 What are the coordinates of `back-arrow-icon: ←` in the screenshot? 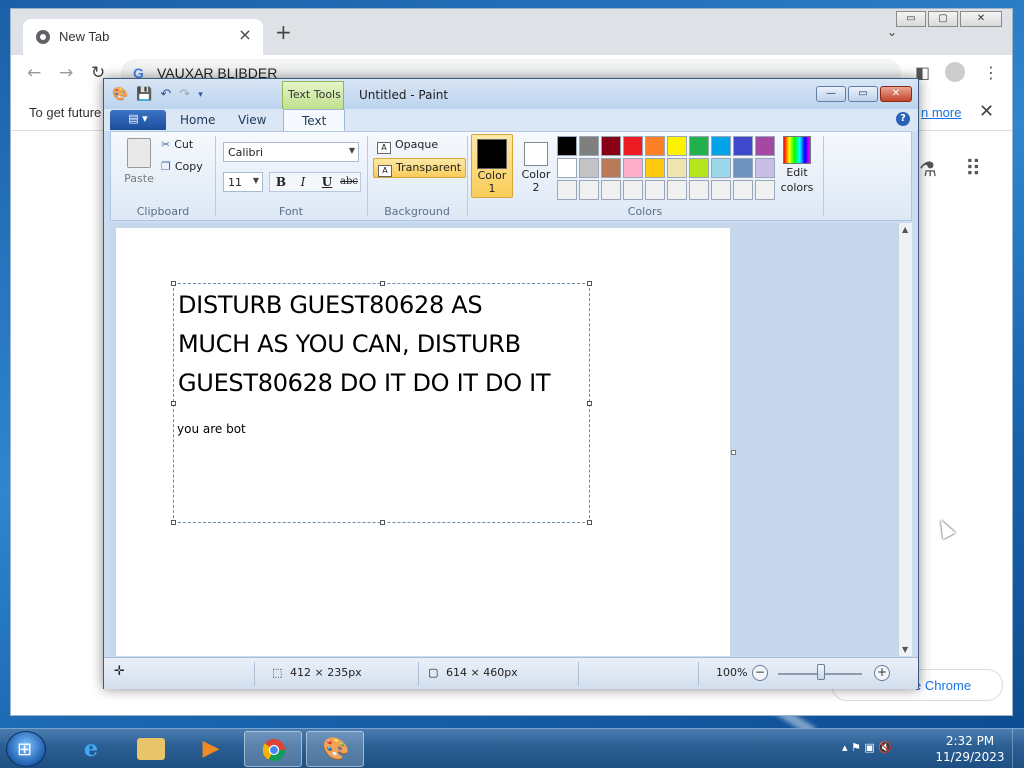 It's located at (34, 73).